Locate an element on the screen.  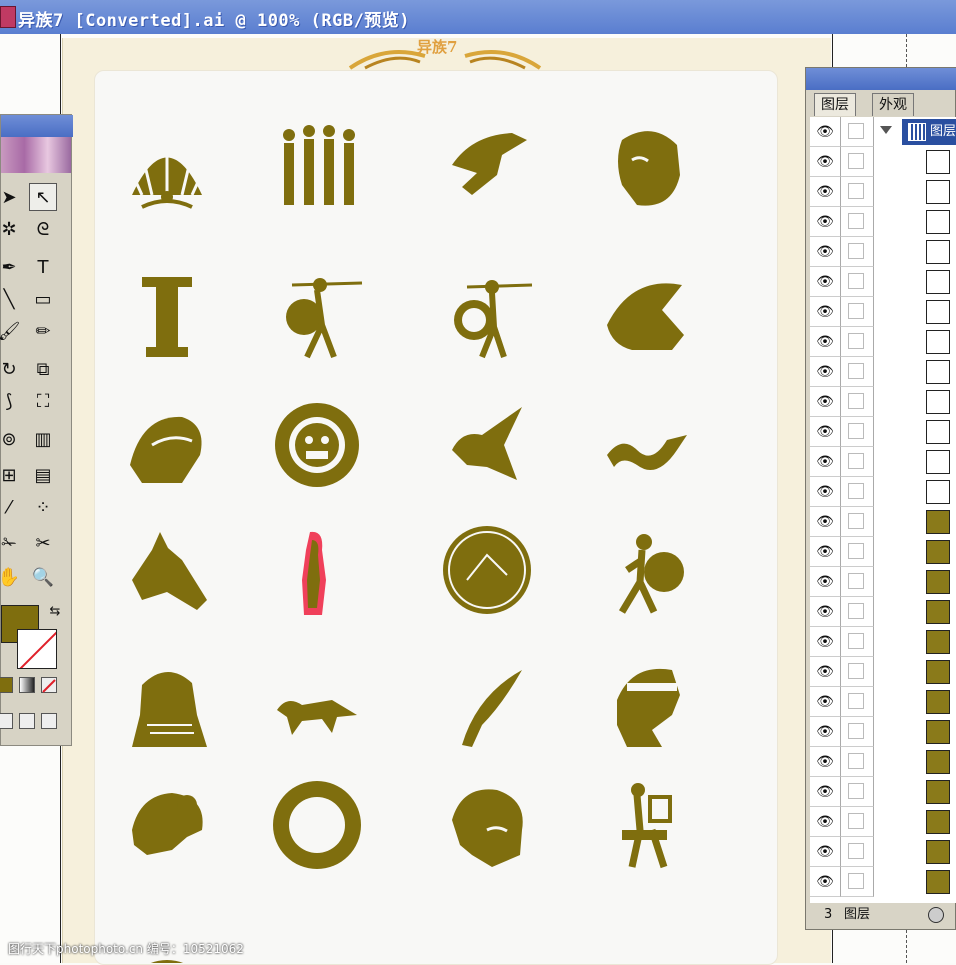
paintbrush-tool-icon: 🖌 is located at coordinates (11, 331).